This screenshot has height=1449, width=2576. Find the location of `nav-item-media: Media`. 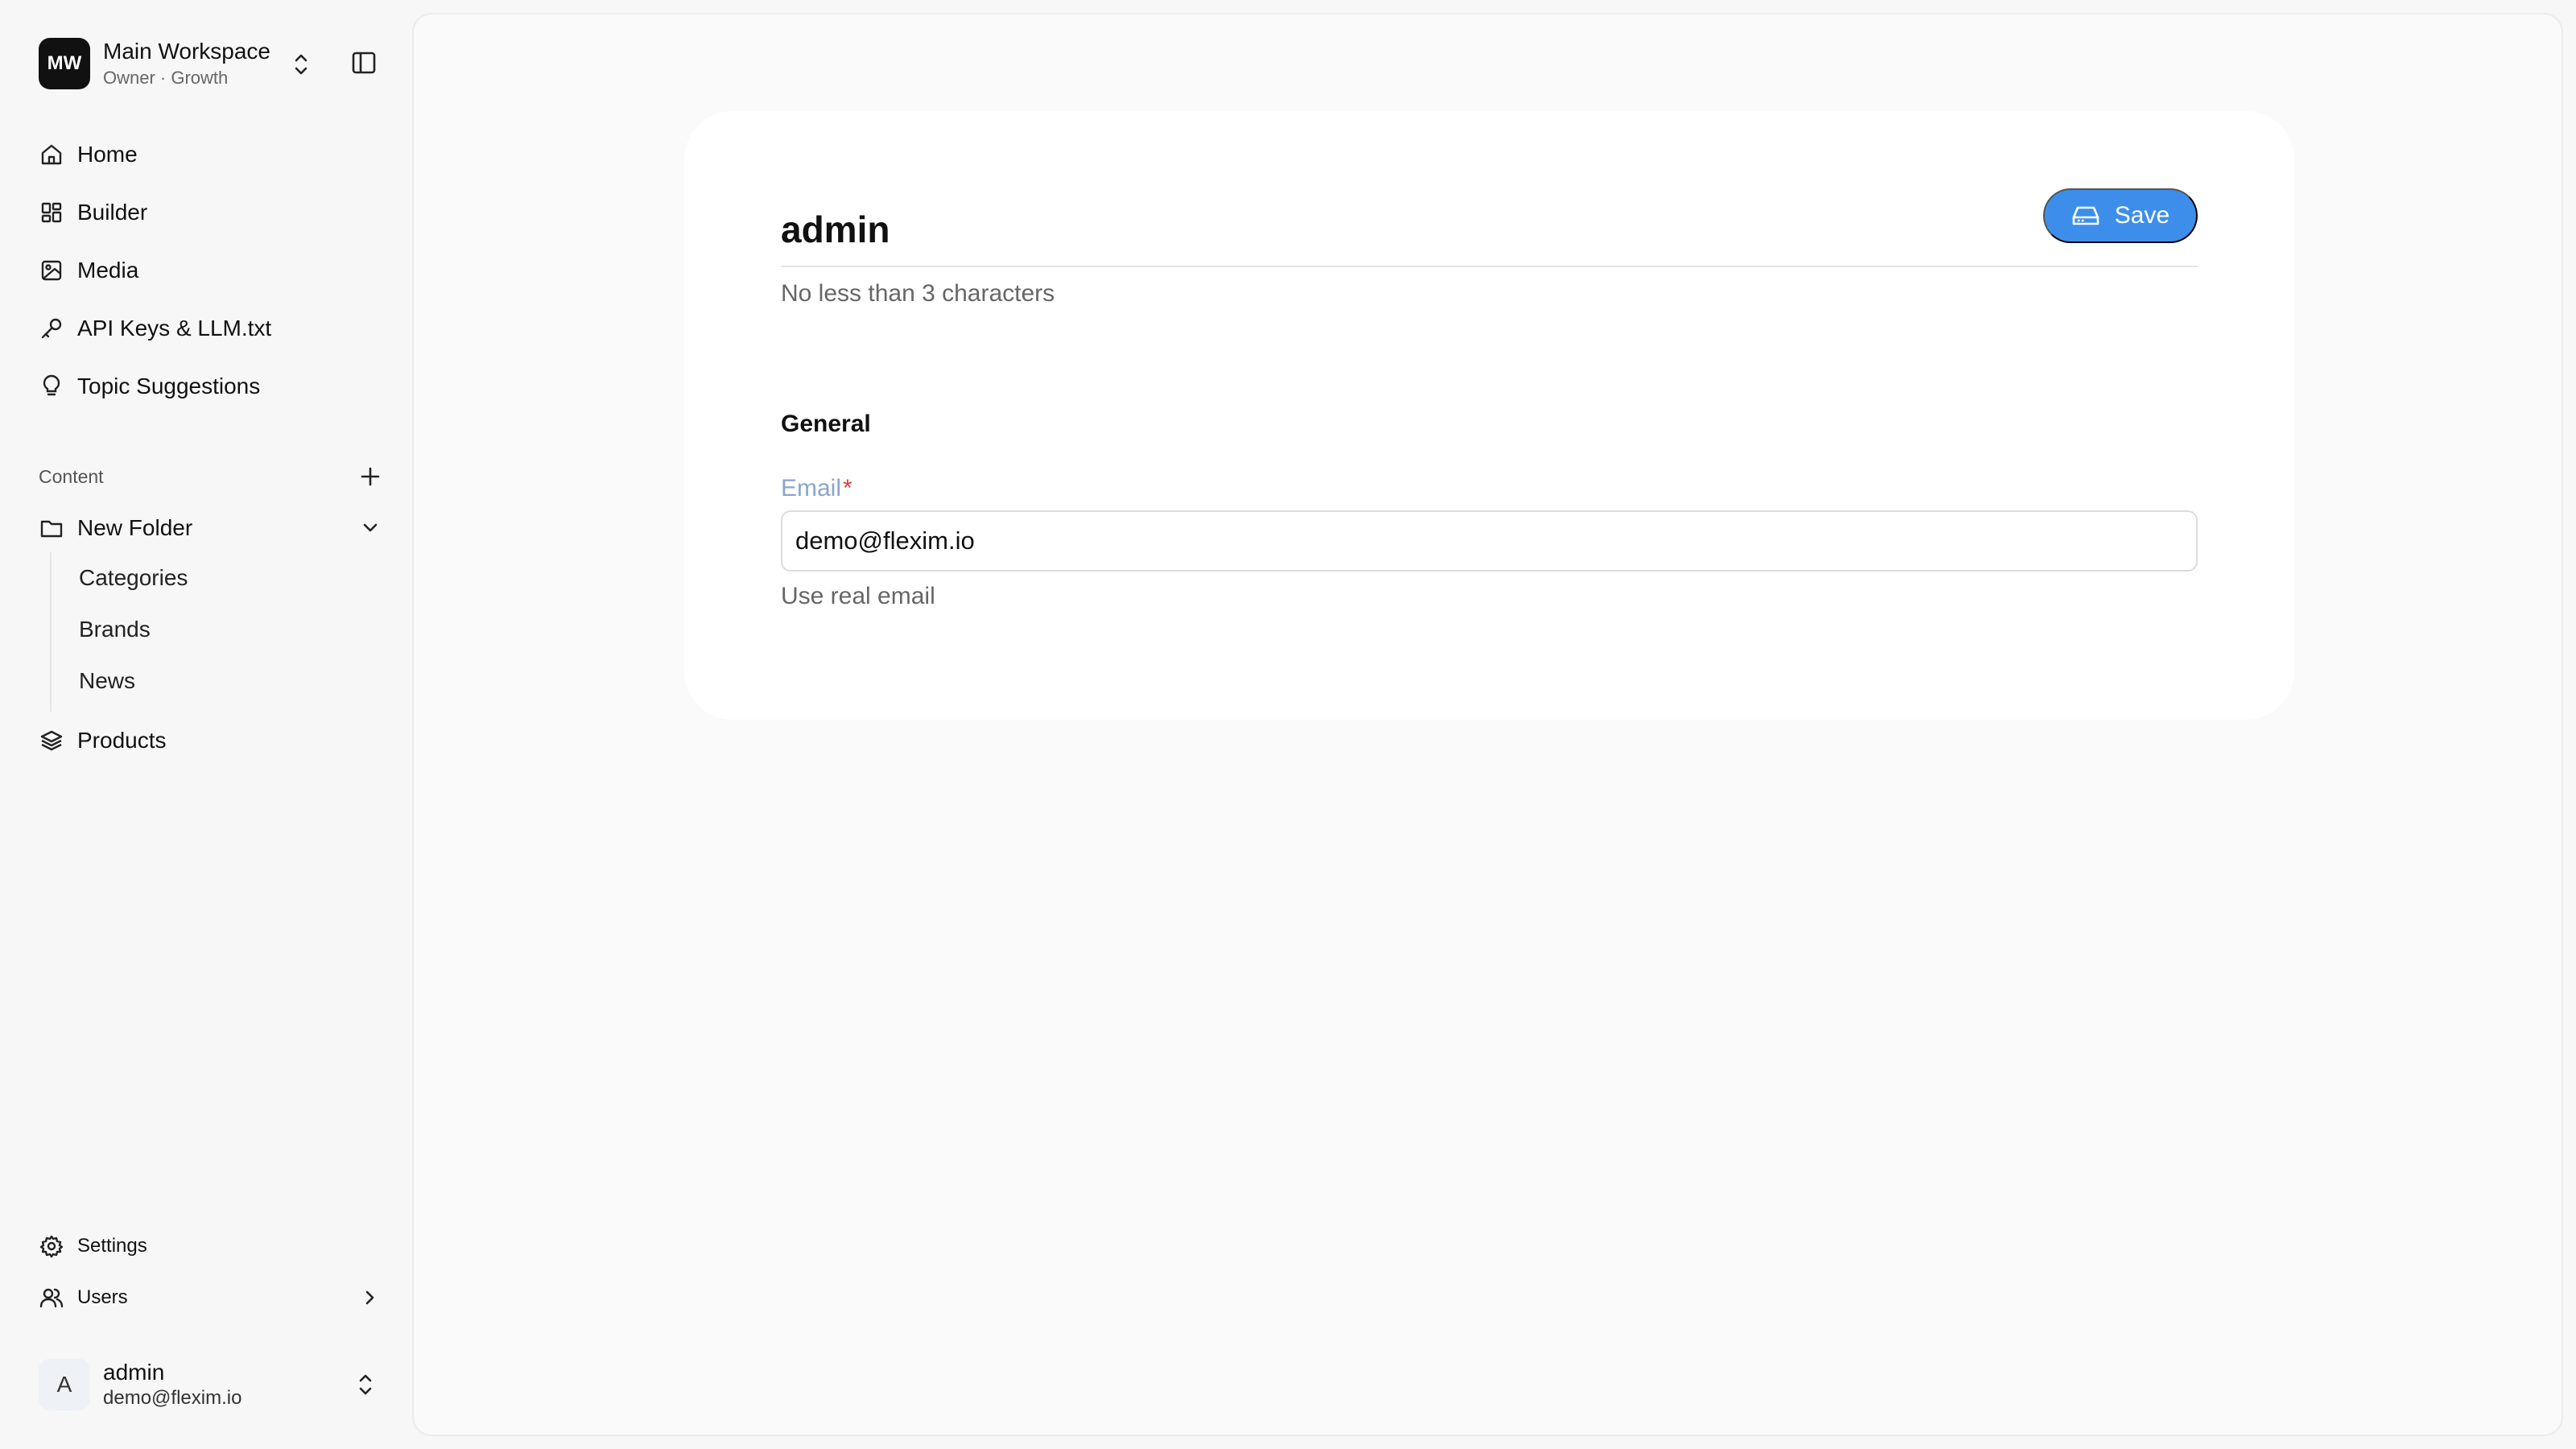

nav-item-media: Media is located at coordinates (212, 270).